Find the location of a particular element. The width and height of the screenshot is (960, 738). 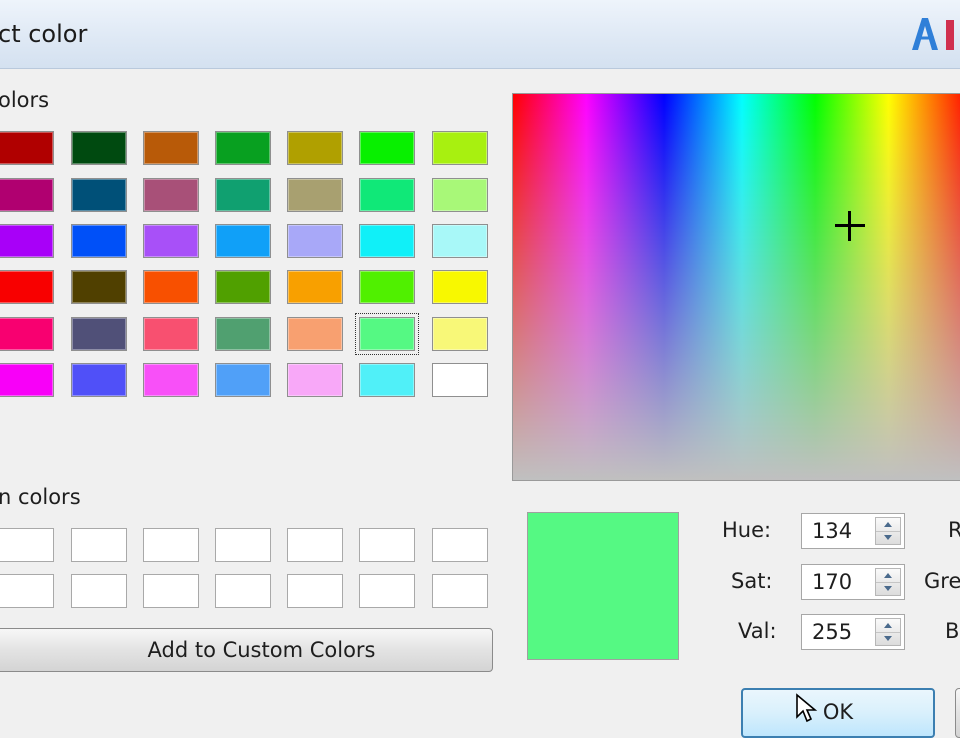

add-to-custom-colors-button: Add to Custom Colors is located at coordinates (246, 650).